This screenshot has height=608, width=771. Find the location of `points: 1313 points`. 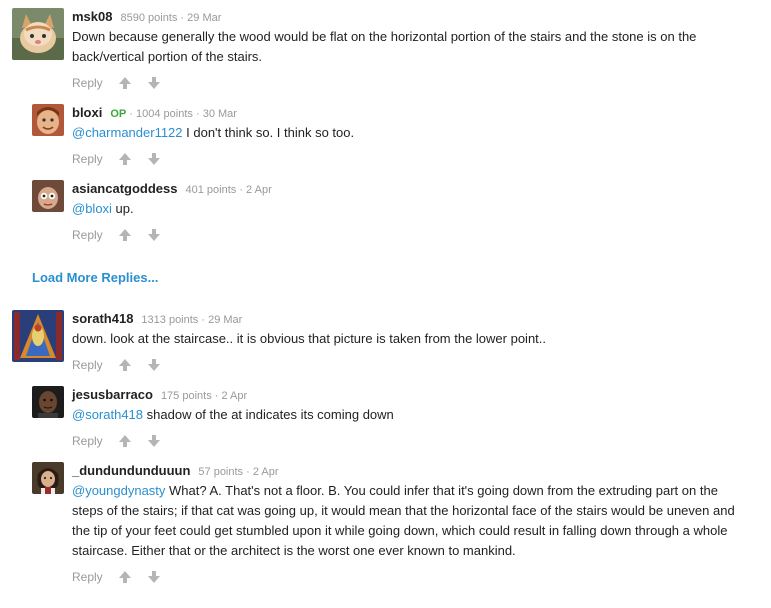

points: 1313 points is located at coordinates (170, 320).